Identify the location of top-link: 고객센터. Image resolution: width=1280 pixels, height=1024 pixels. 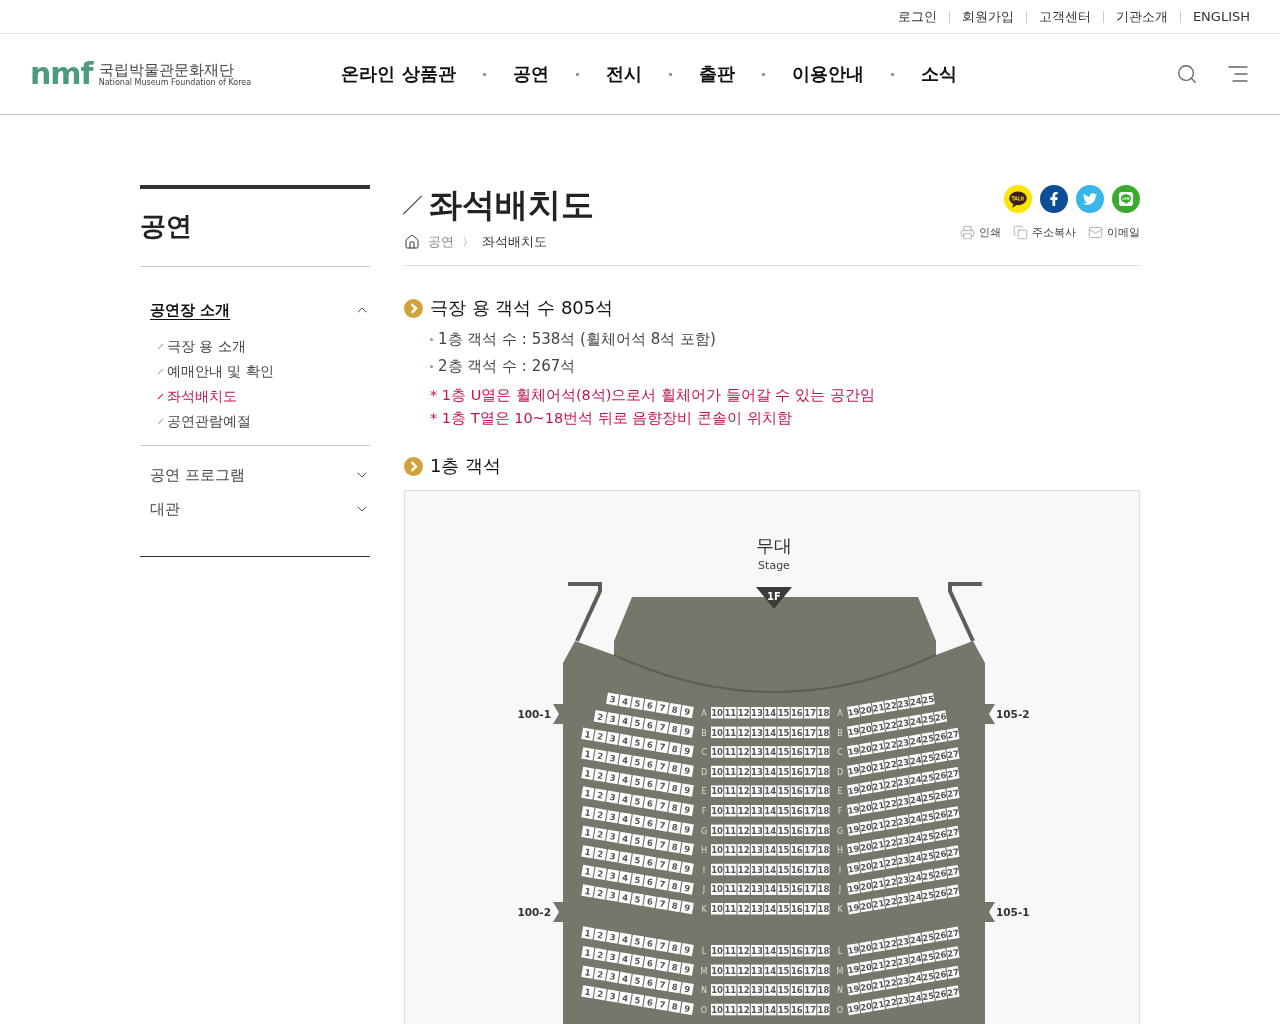
(1064, 16).